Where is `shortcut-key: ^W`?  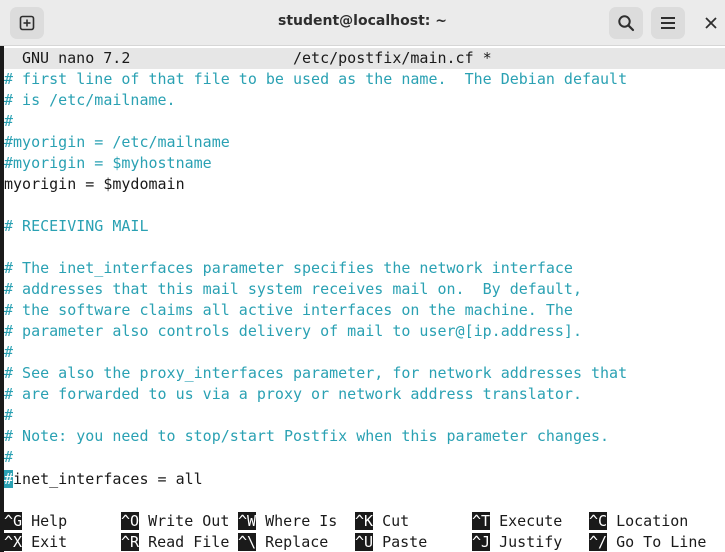 shortcut-key: ^W is located at coordinates (247, 521).